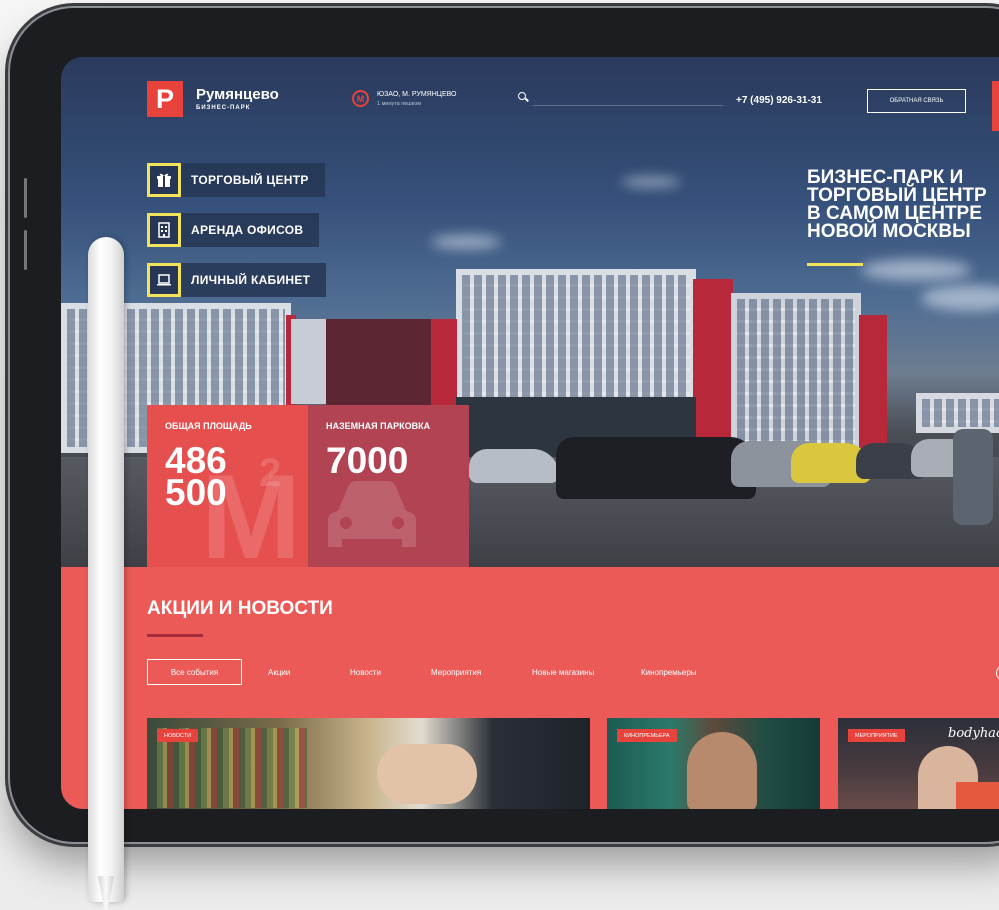 This screenshot has height=910, width=999. What do you see at coordinates (378, 426) in the screenshot?
I see `stat-parking-label: НАЗЕМНАЯ ПАРКОВКА` at bounding box center [378, 426].